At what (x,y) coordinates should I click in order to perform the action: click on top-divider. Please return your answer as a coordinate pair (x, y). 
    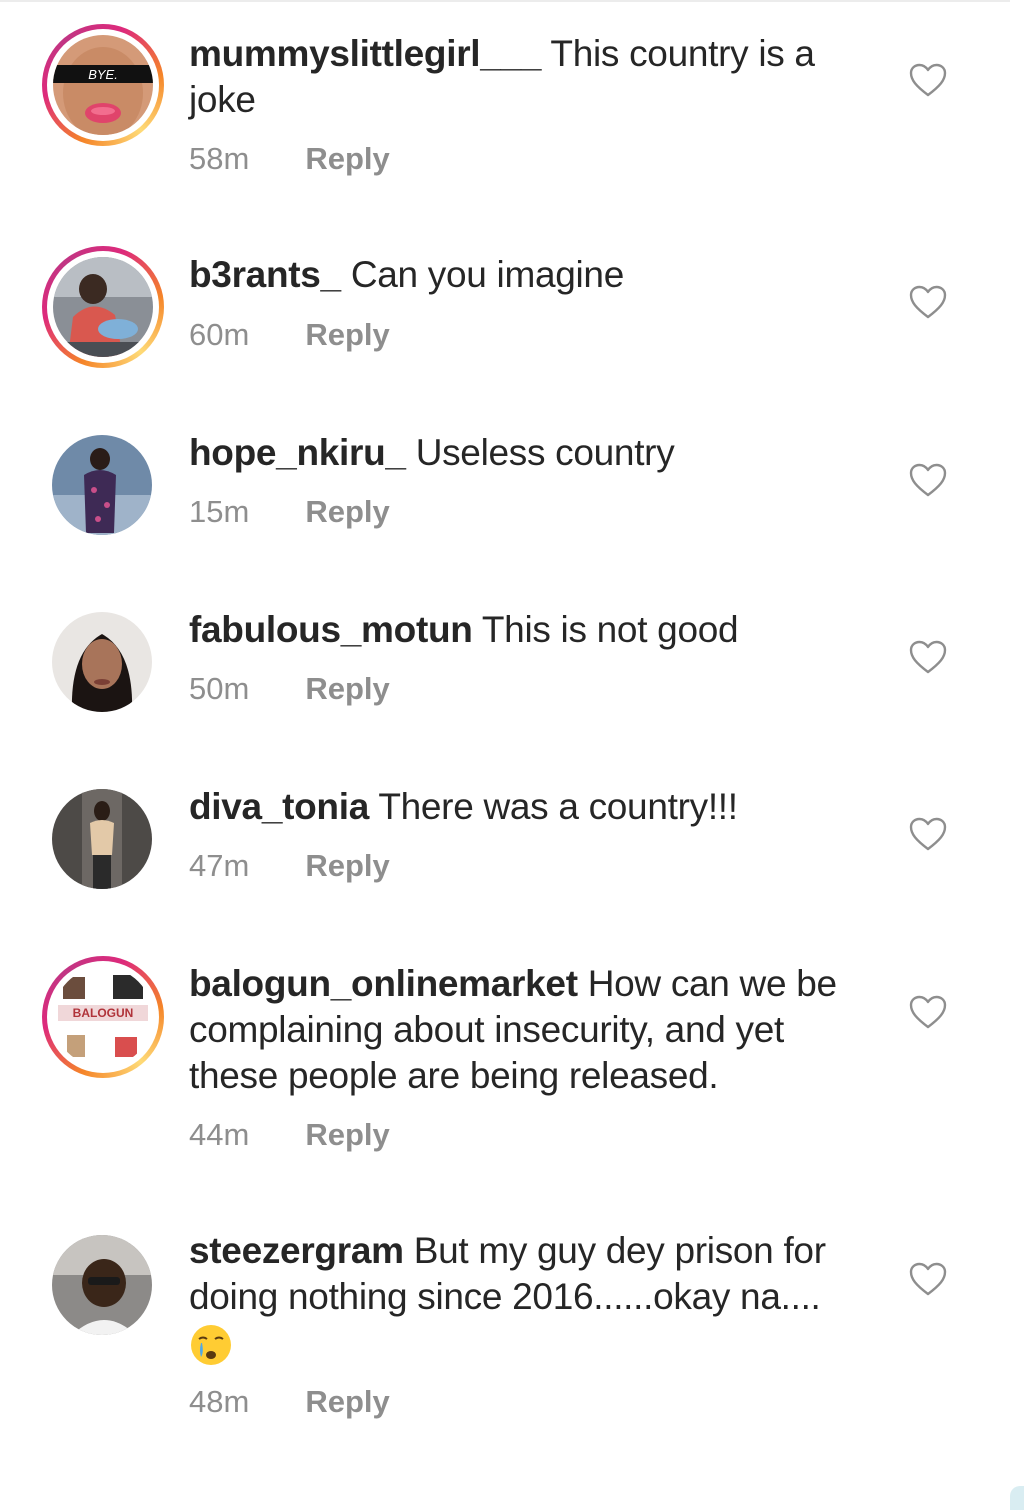
    Looking at the image, I should click on (505, 1).